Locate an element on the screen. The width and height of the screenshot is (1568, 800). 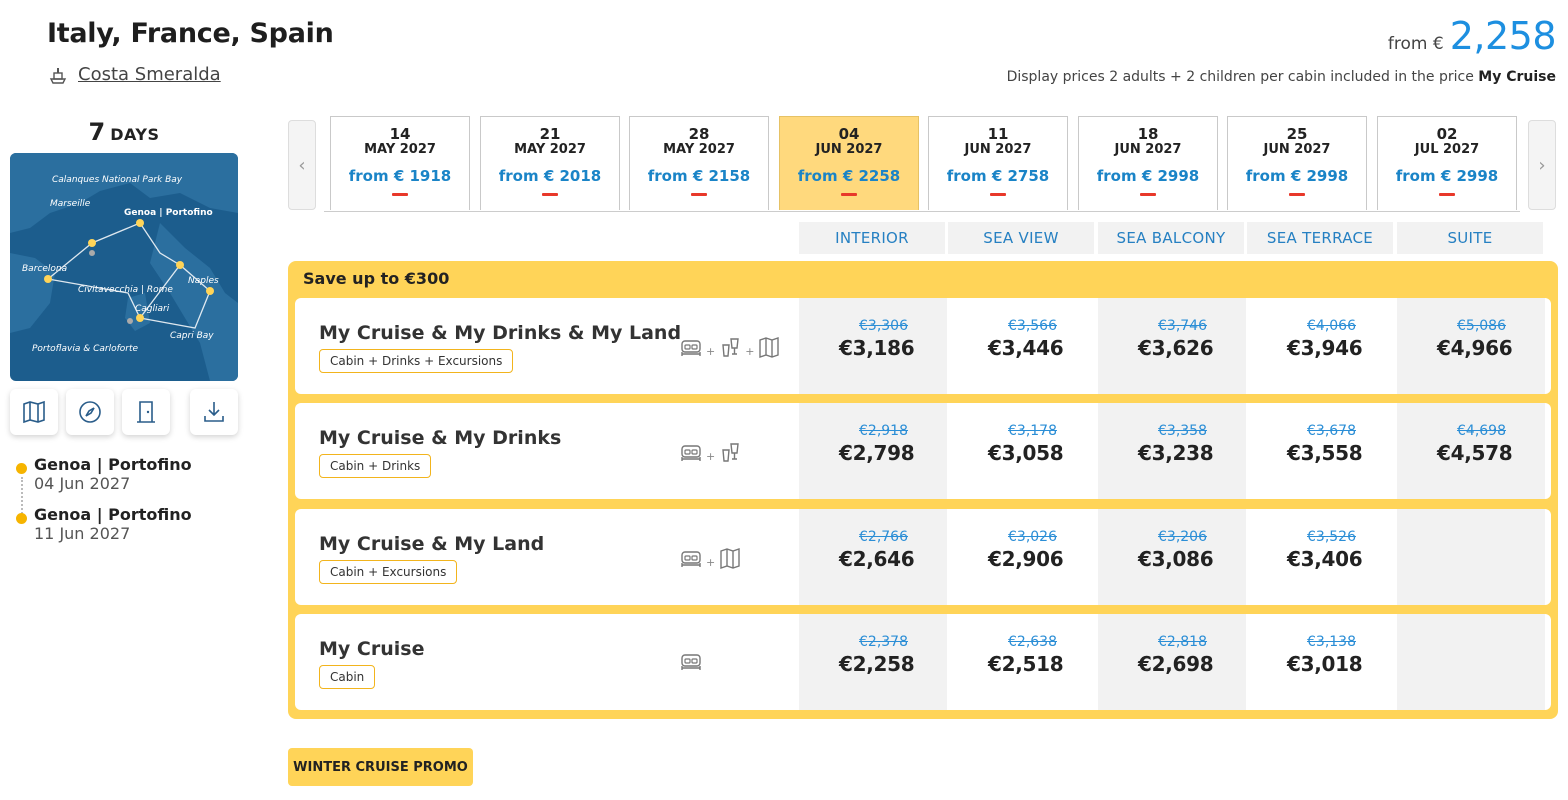
price-cell: €3,206 €3,086 is located at coordinates (1172, 557).